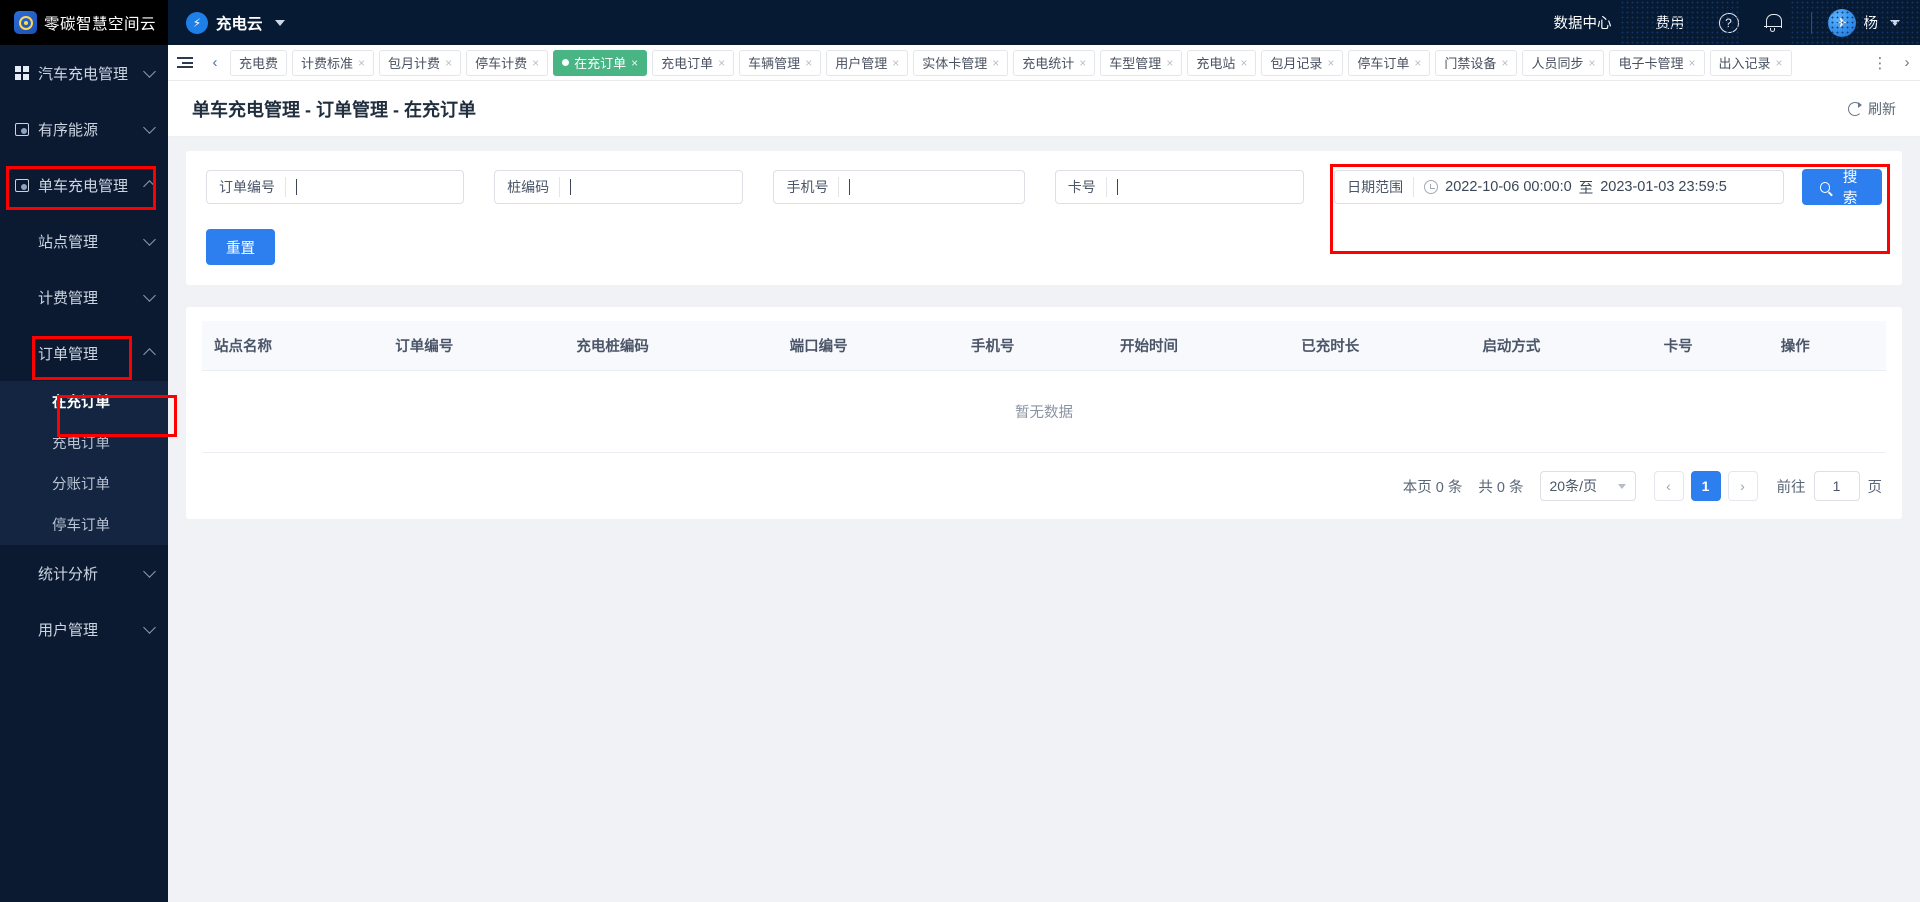 The image size is (1920, 902). I want to click on tab-user-management: 用户管理 ×, so click(867, 62).